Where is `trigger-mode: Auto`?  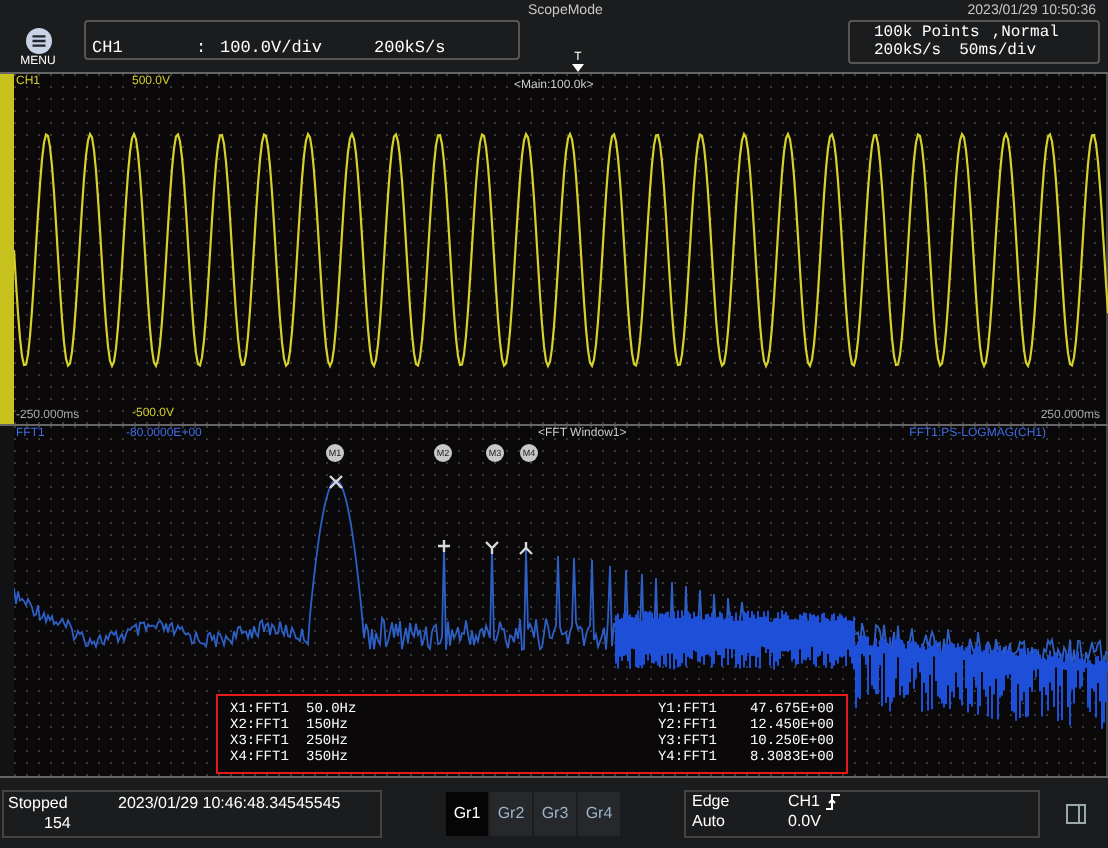 trigger-mode: Auto is located at coordinates (709, 821).